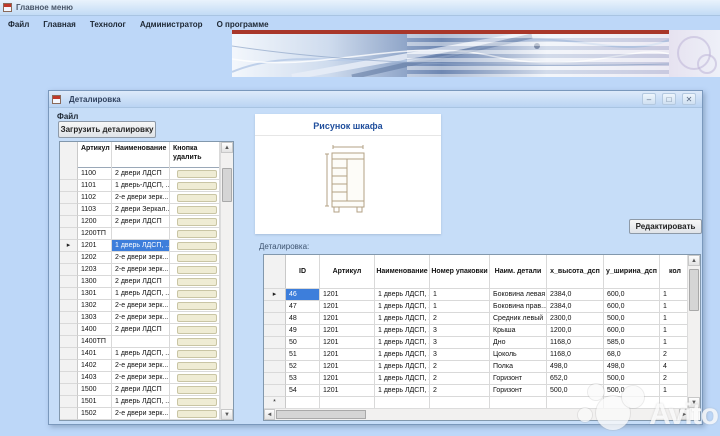  What do you see at coordinates (303, 331) in the screenshot?
I see `cell: 49` at bounding box center [303, 331].